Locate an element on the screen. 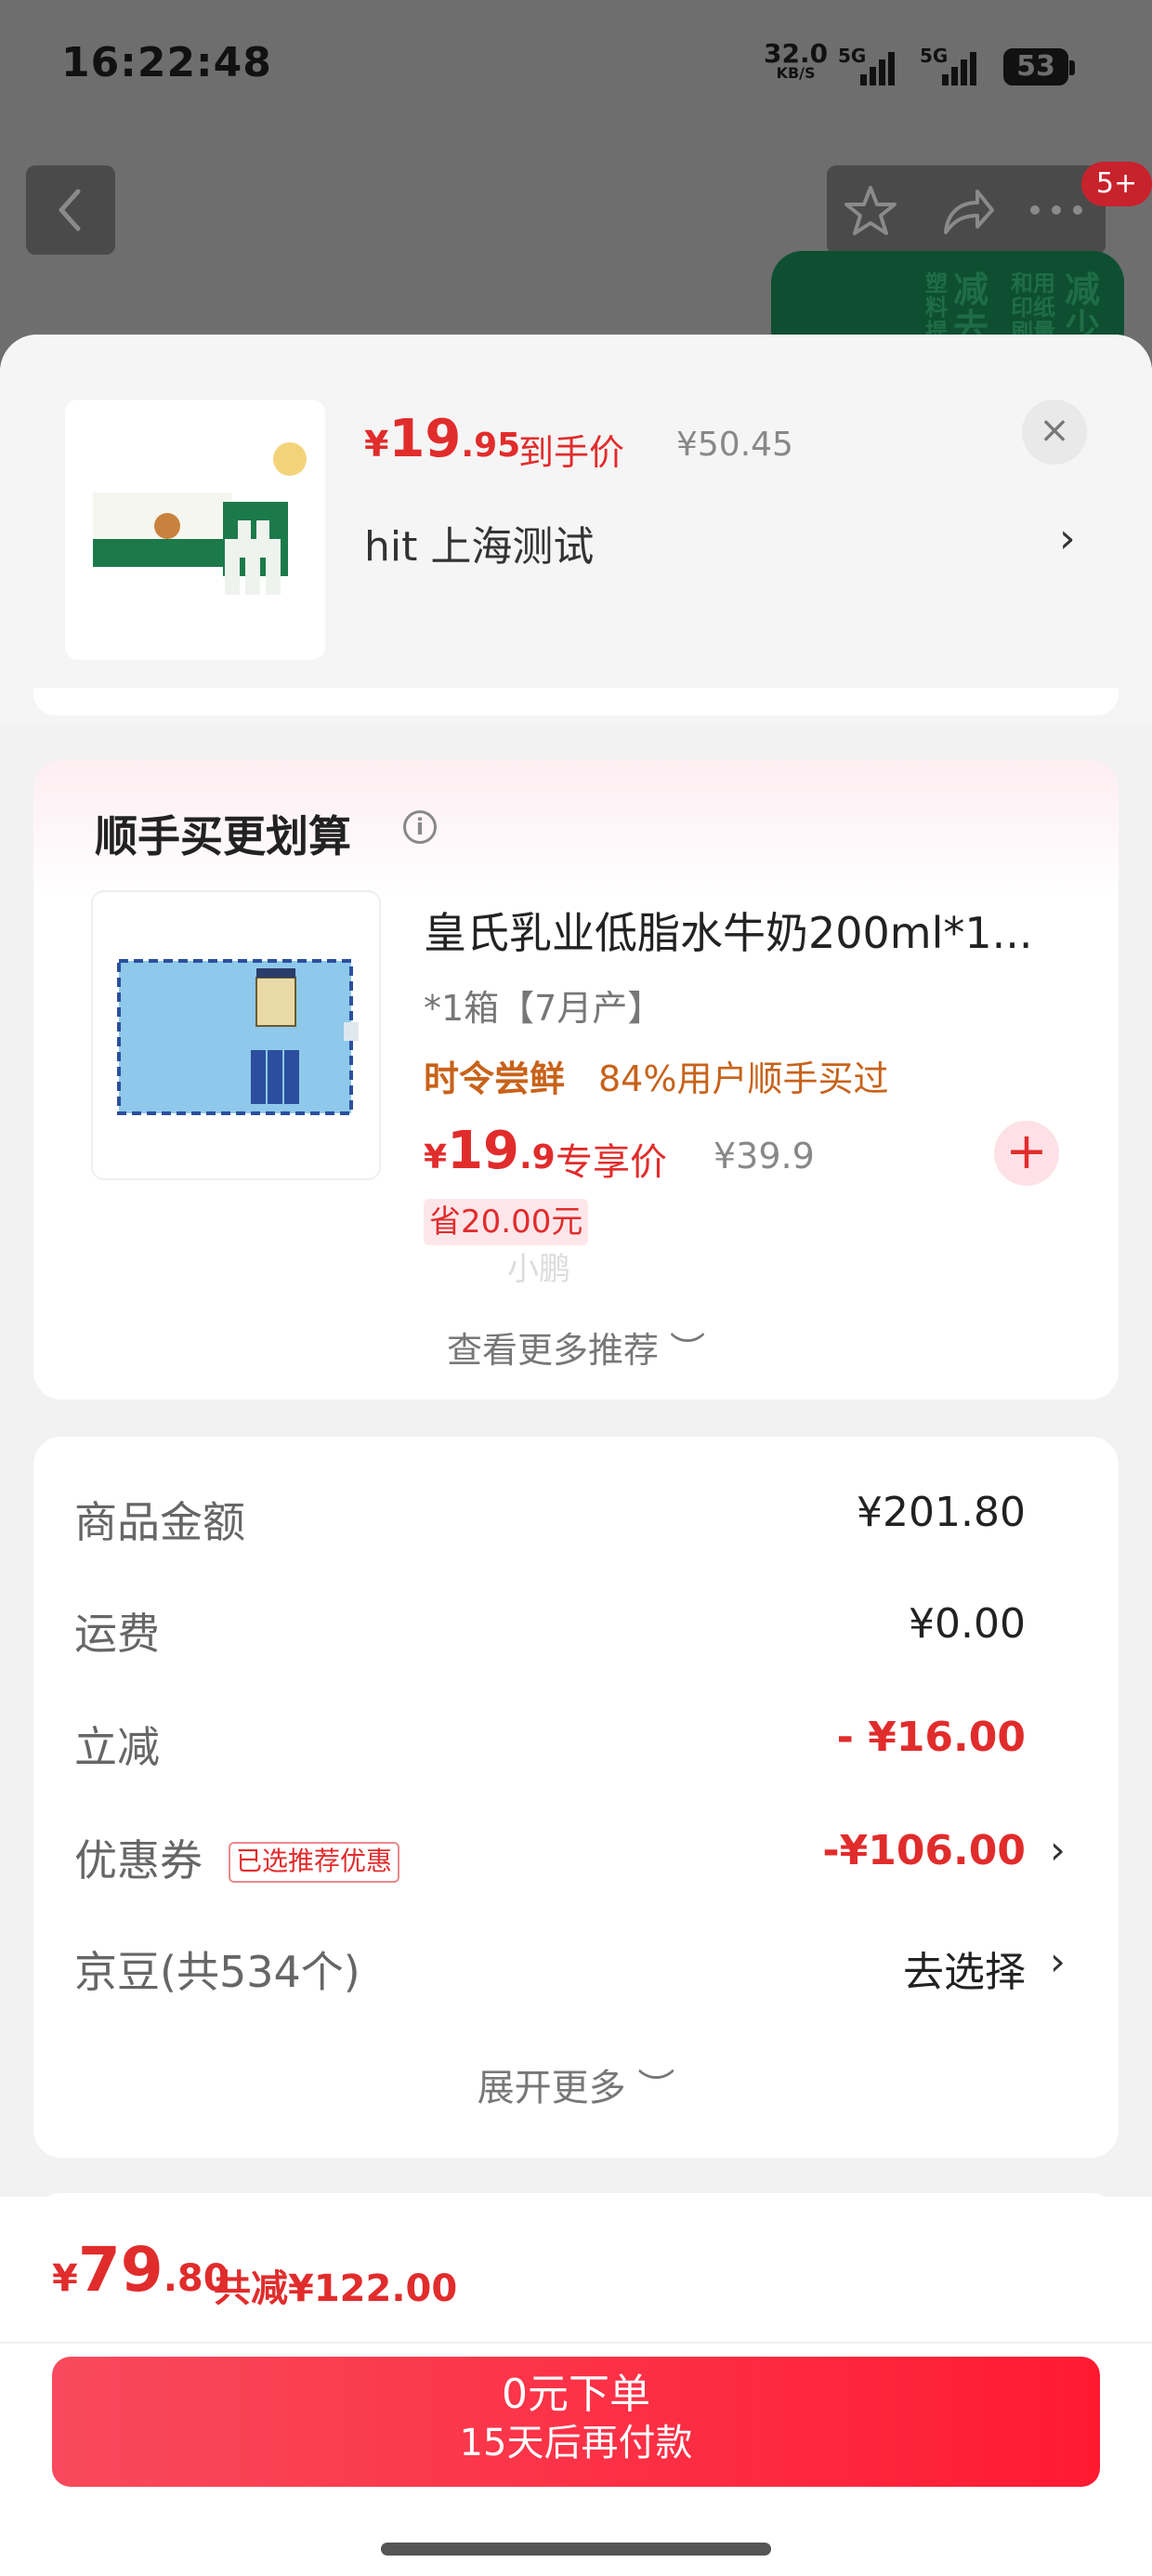 This screenshot has width=1152, height=2576. shipping-label: 运费 is located at coordinates (117, 1634).